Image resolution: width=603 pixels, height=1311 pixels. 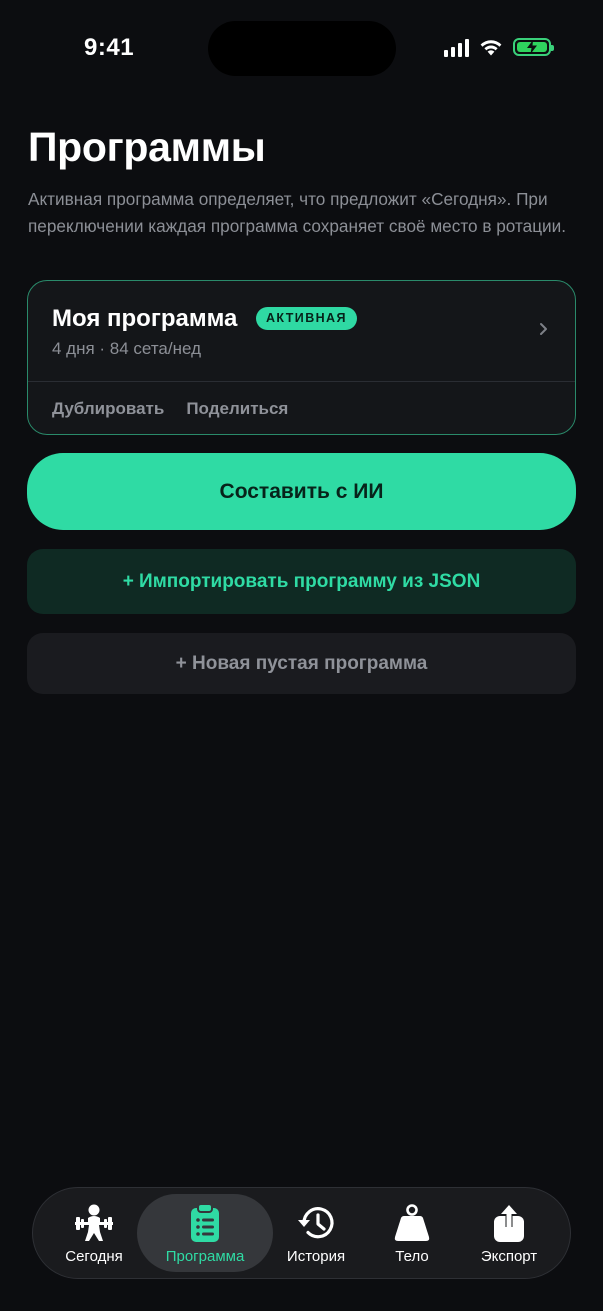 I want to click on battery-charging-icon, so click(x=533, y=47).